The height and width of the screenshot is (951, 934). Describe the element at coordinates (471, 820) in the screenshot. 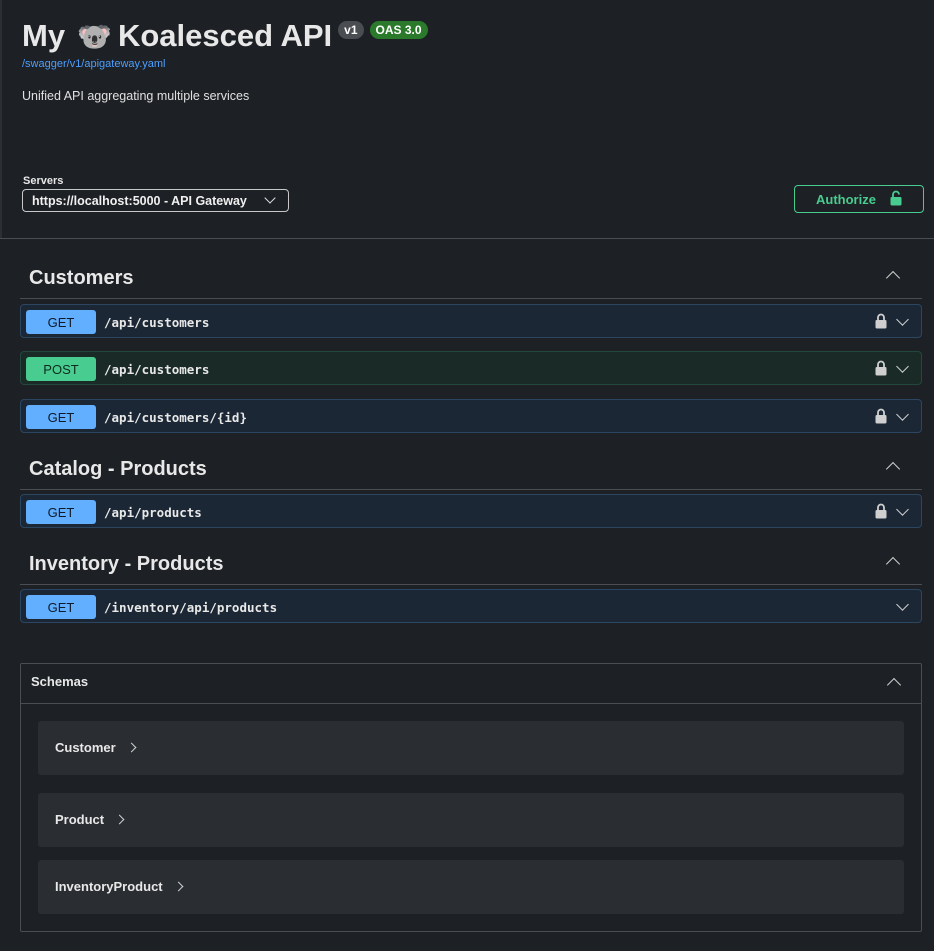

I see `schema-model-product: Product` at that location.